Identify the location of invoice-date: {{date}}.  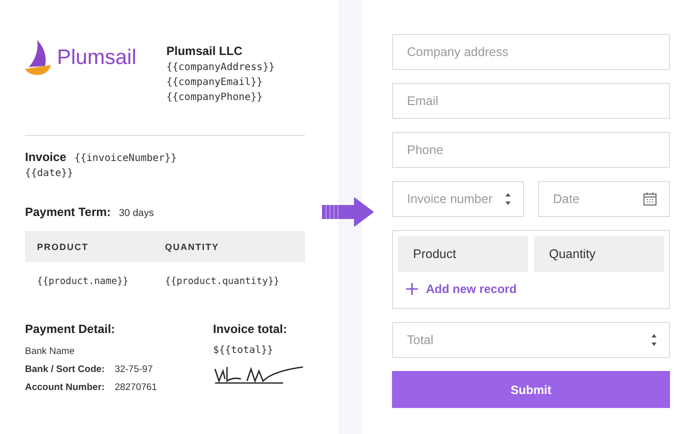
(49, 173).